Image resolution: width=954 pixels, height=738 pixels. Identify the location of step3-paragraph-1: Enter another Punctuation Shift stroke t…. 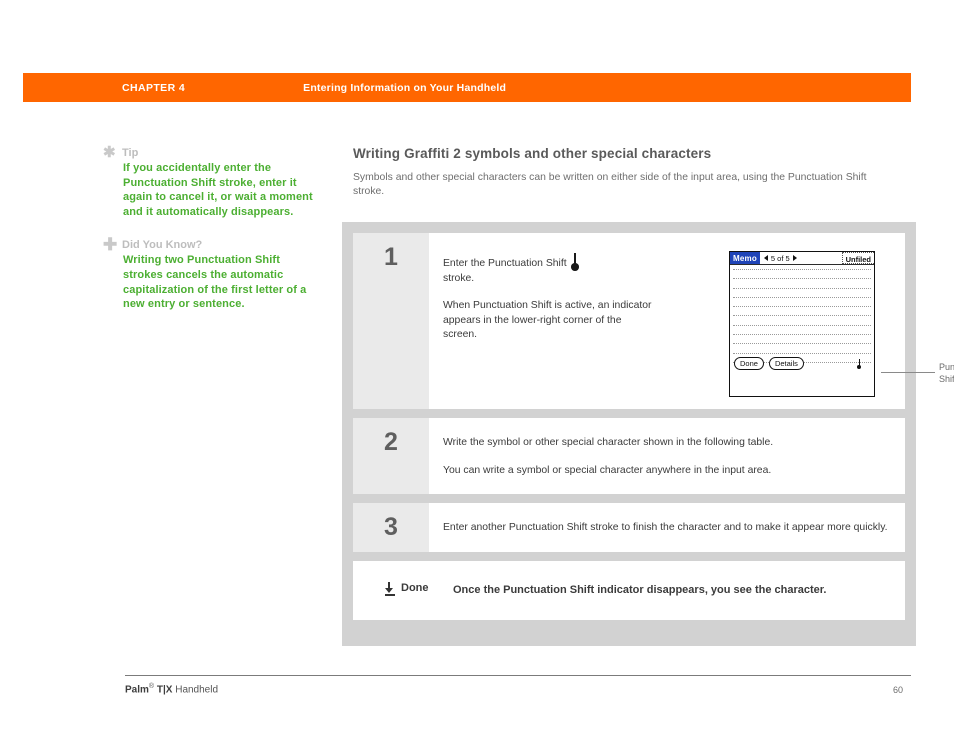
(665, 527).